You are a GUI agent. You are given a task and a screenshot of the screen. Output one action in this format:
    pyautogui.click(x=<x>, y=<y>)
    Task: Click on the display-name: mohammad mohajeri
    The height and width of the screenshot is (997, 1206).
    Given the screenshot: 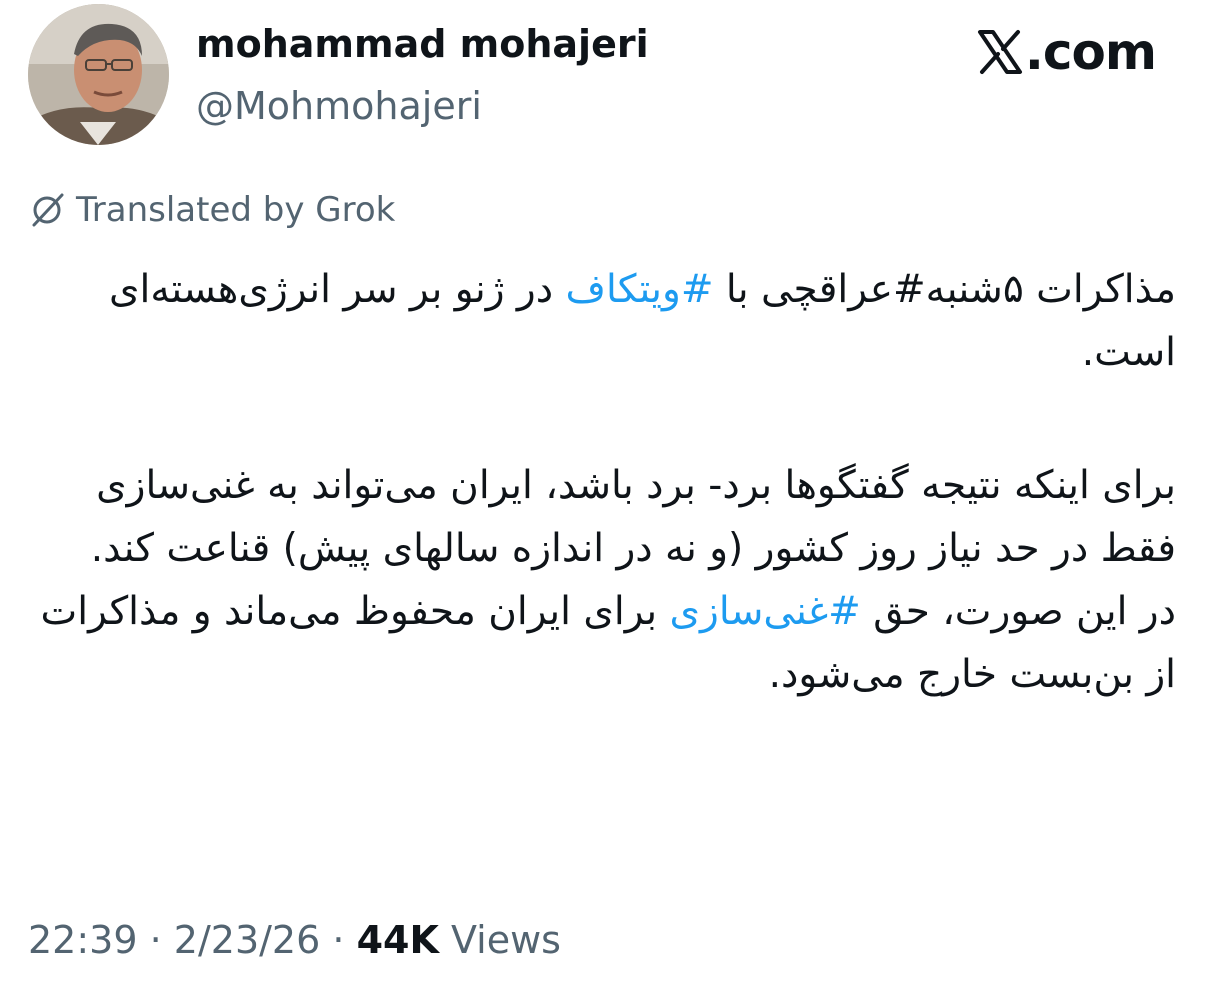 What is the action you would take?
    pyautogui.click(x=422, y=44)
    